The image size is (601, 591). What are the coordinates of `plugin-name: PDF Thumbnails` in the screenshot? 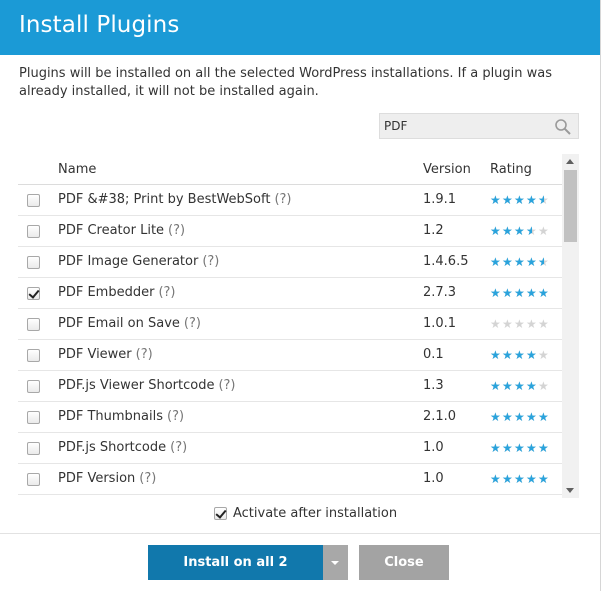 It's located at (110, 416).